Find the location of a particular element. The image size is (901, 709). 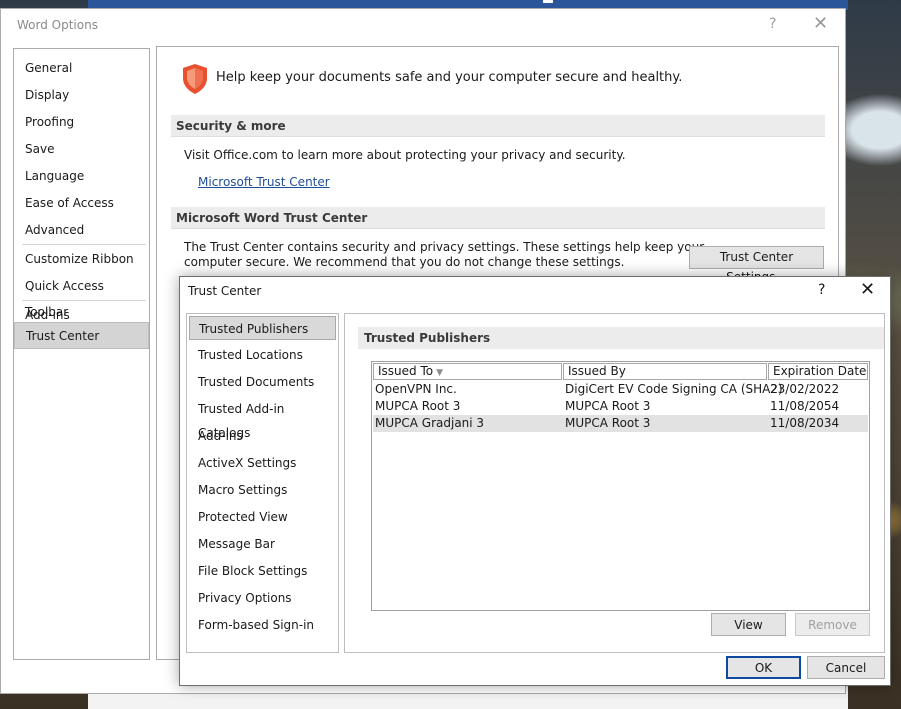

publisher-row-selected: MUPCA Gradjani 3 MUPCA Root 3 11/08/2034 is located at coordinates (620, 423).